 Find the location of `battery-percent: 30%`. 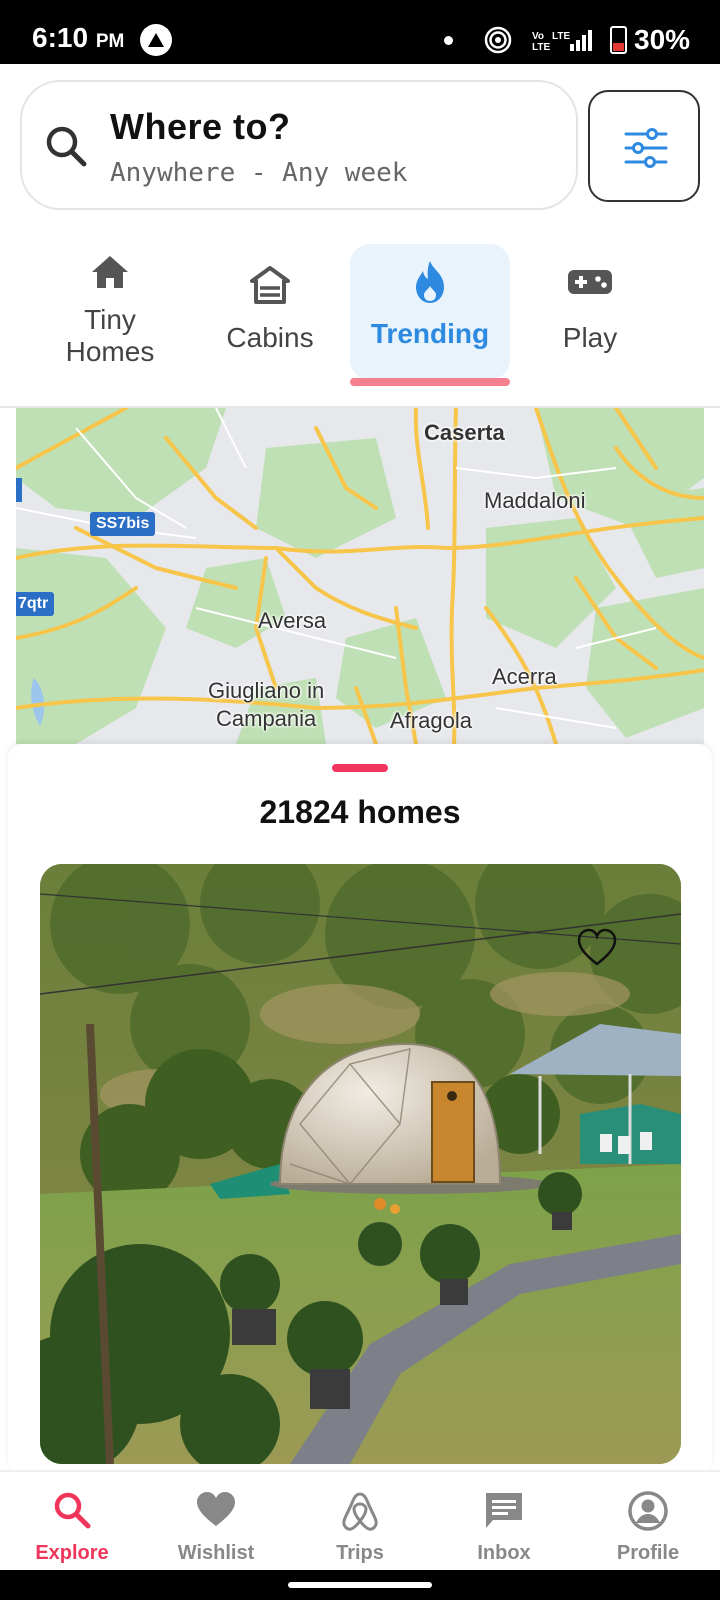

battery-percent: 30% is located at coordinates (662, 39).